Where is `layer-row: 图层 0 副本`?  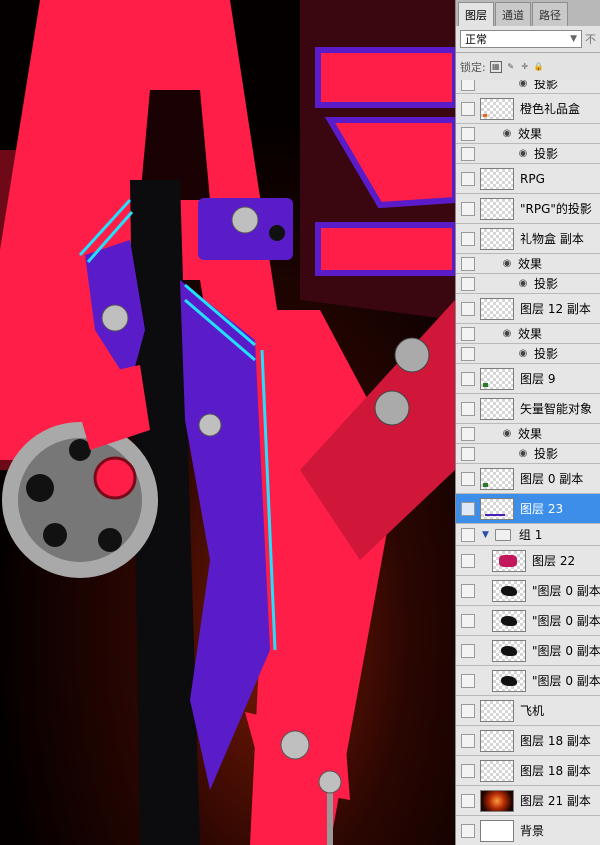
layer-row: 图层 0 副本 is located at coordinates (528, 479).